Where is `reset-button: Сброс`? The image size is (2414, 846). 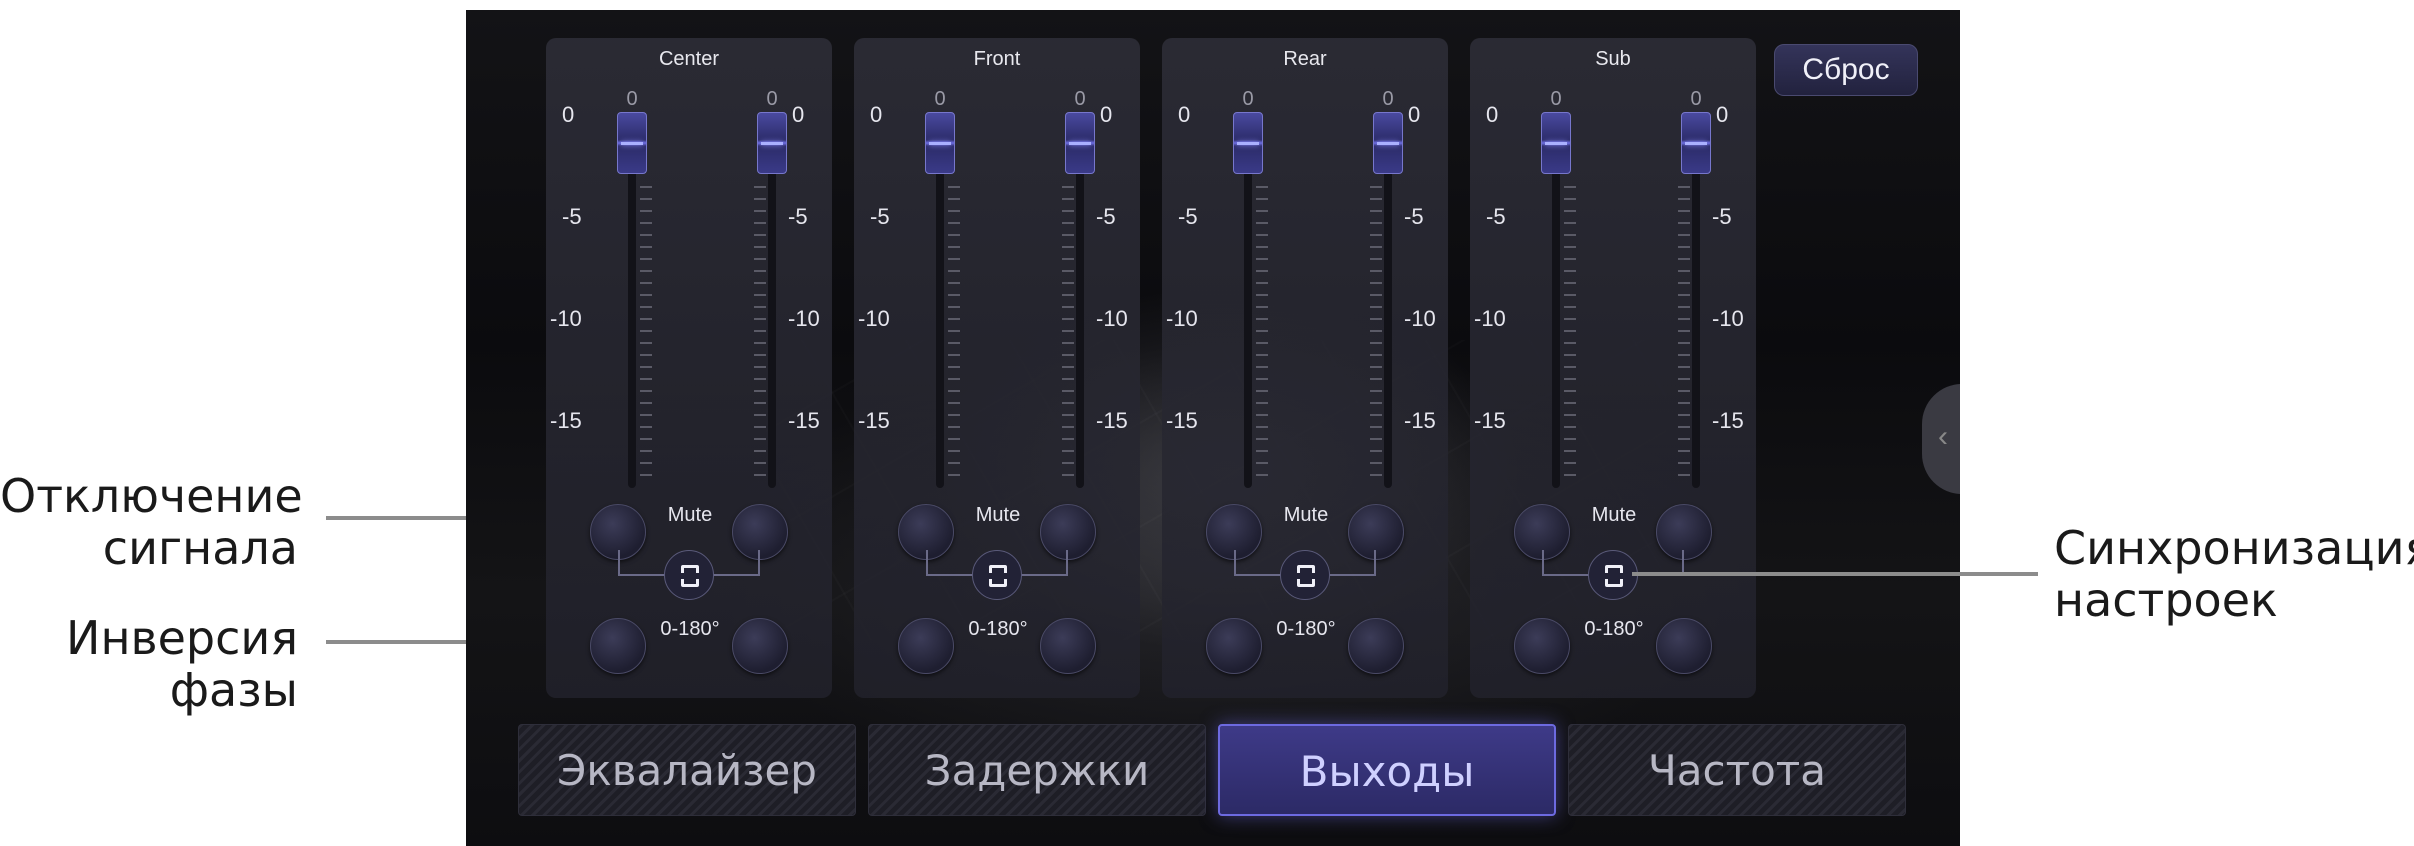
reset-button: Сброс is located at coordinates (1846, 70).